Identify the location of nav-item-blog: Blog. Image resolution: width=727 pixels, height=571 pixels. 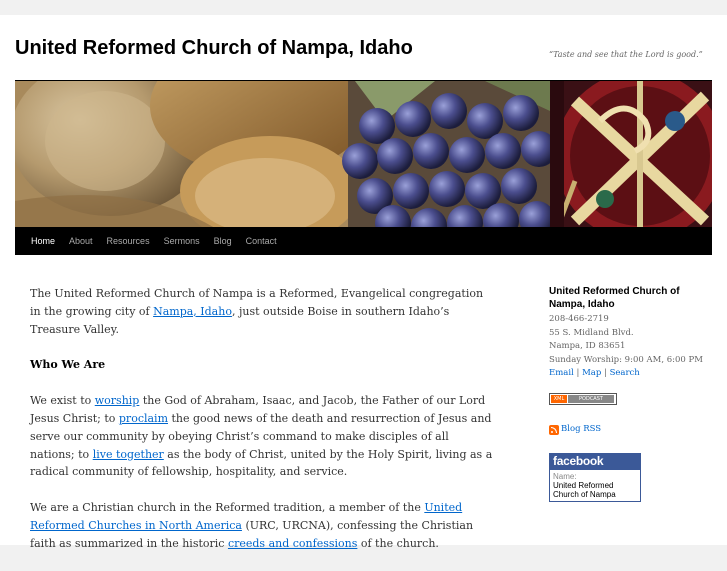
(223, 241).